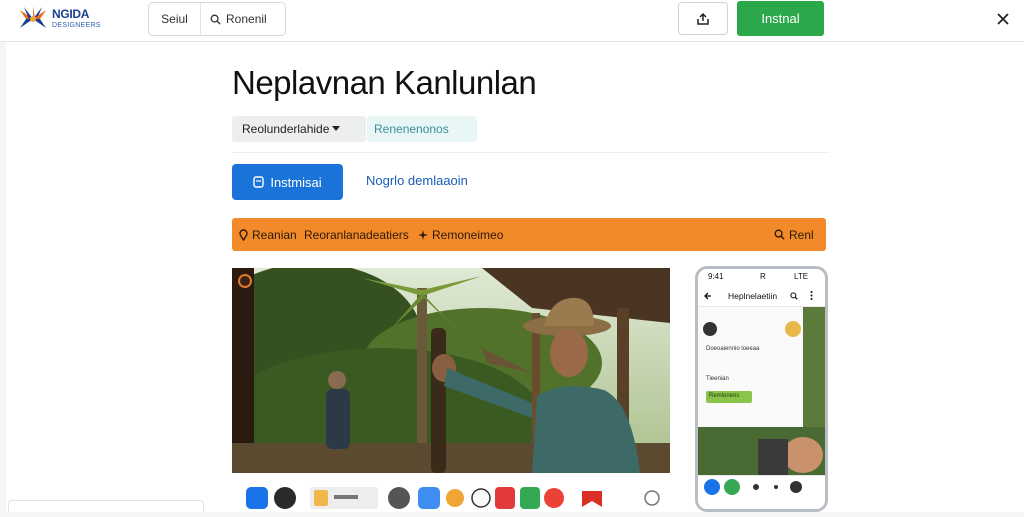 The width and height of the screenshot is (1024, 517). Describe the element at coordinates (717, 379) in the screenshot. I see `phone-line-2: Tieenian` at that location.